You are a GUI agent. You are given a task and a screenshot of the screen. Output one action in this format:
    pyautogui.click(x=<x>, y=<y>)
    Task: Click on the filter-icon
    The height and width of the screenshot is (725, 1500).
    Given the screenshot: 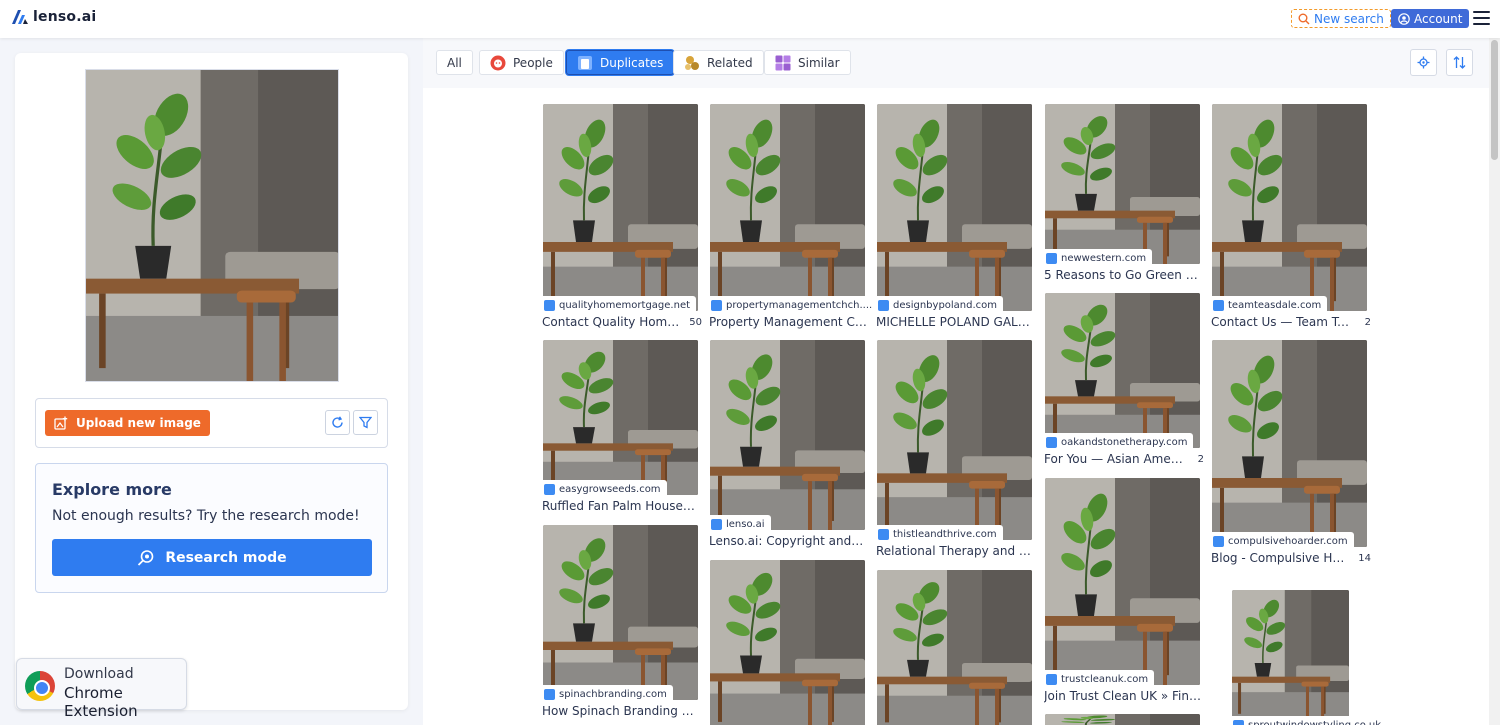 What is the action you would take?
    pyautogui.click(x=365, y=422)
    